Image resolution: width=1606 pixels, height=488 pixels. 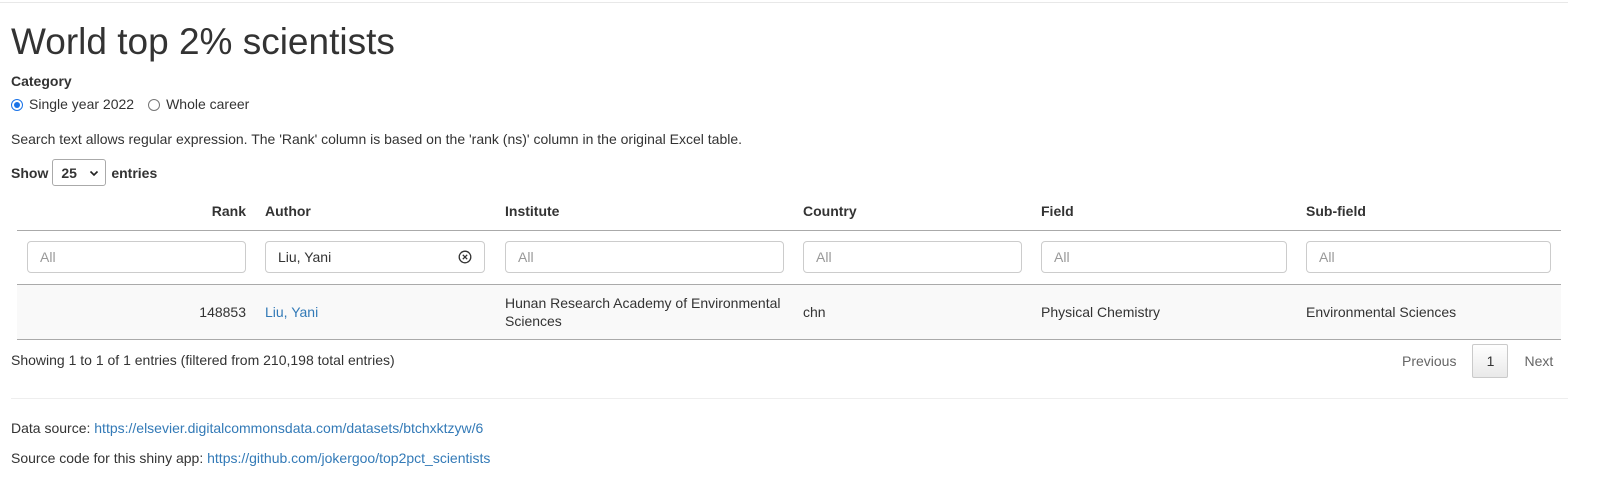 What do you see at coordinates (465, 257) in the screenshot?
I see `clear-circle-x-icon` at bounding box center [465, 257].